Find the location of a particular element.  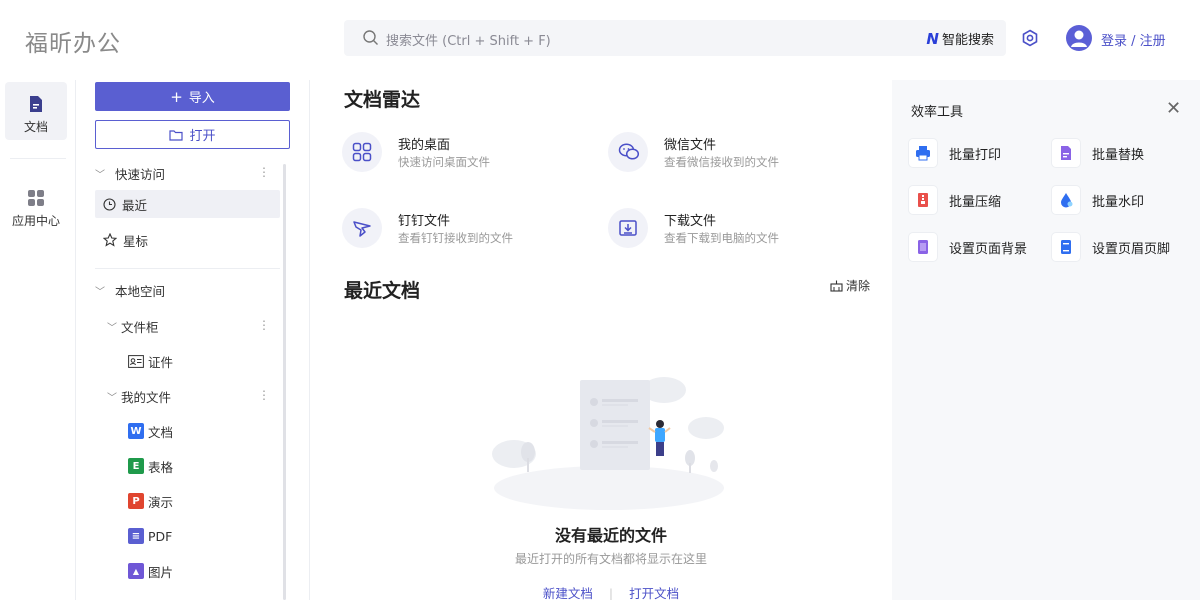

pdf-file-icon: ≡ is located at coordinates (136, 536).